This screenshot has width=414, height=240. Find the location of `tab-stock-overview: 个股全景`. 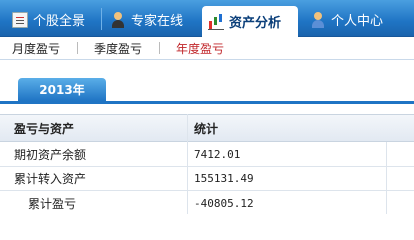

tab-stock-overview: 个股全景 is located at coordinates (52, 19).